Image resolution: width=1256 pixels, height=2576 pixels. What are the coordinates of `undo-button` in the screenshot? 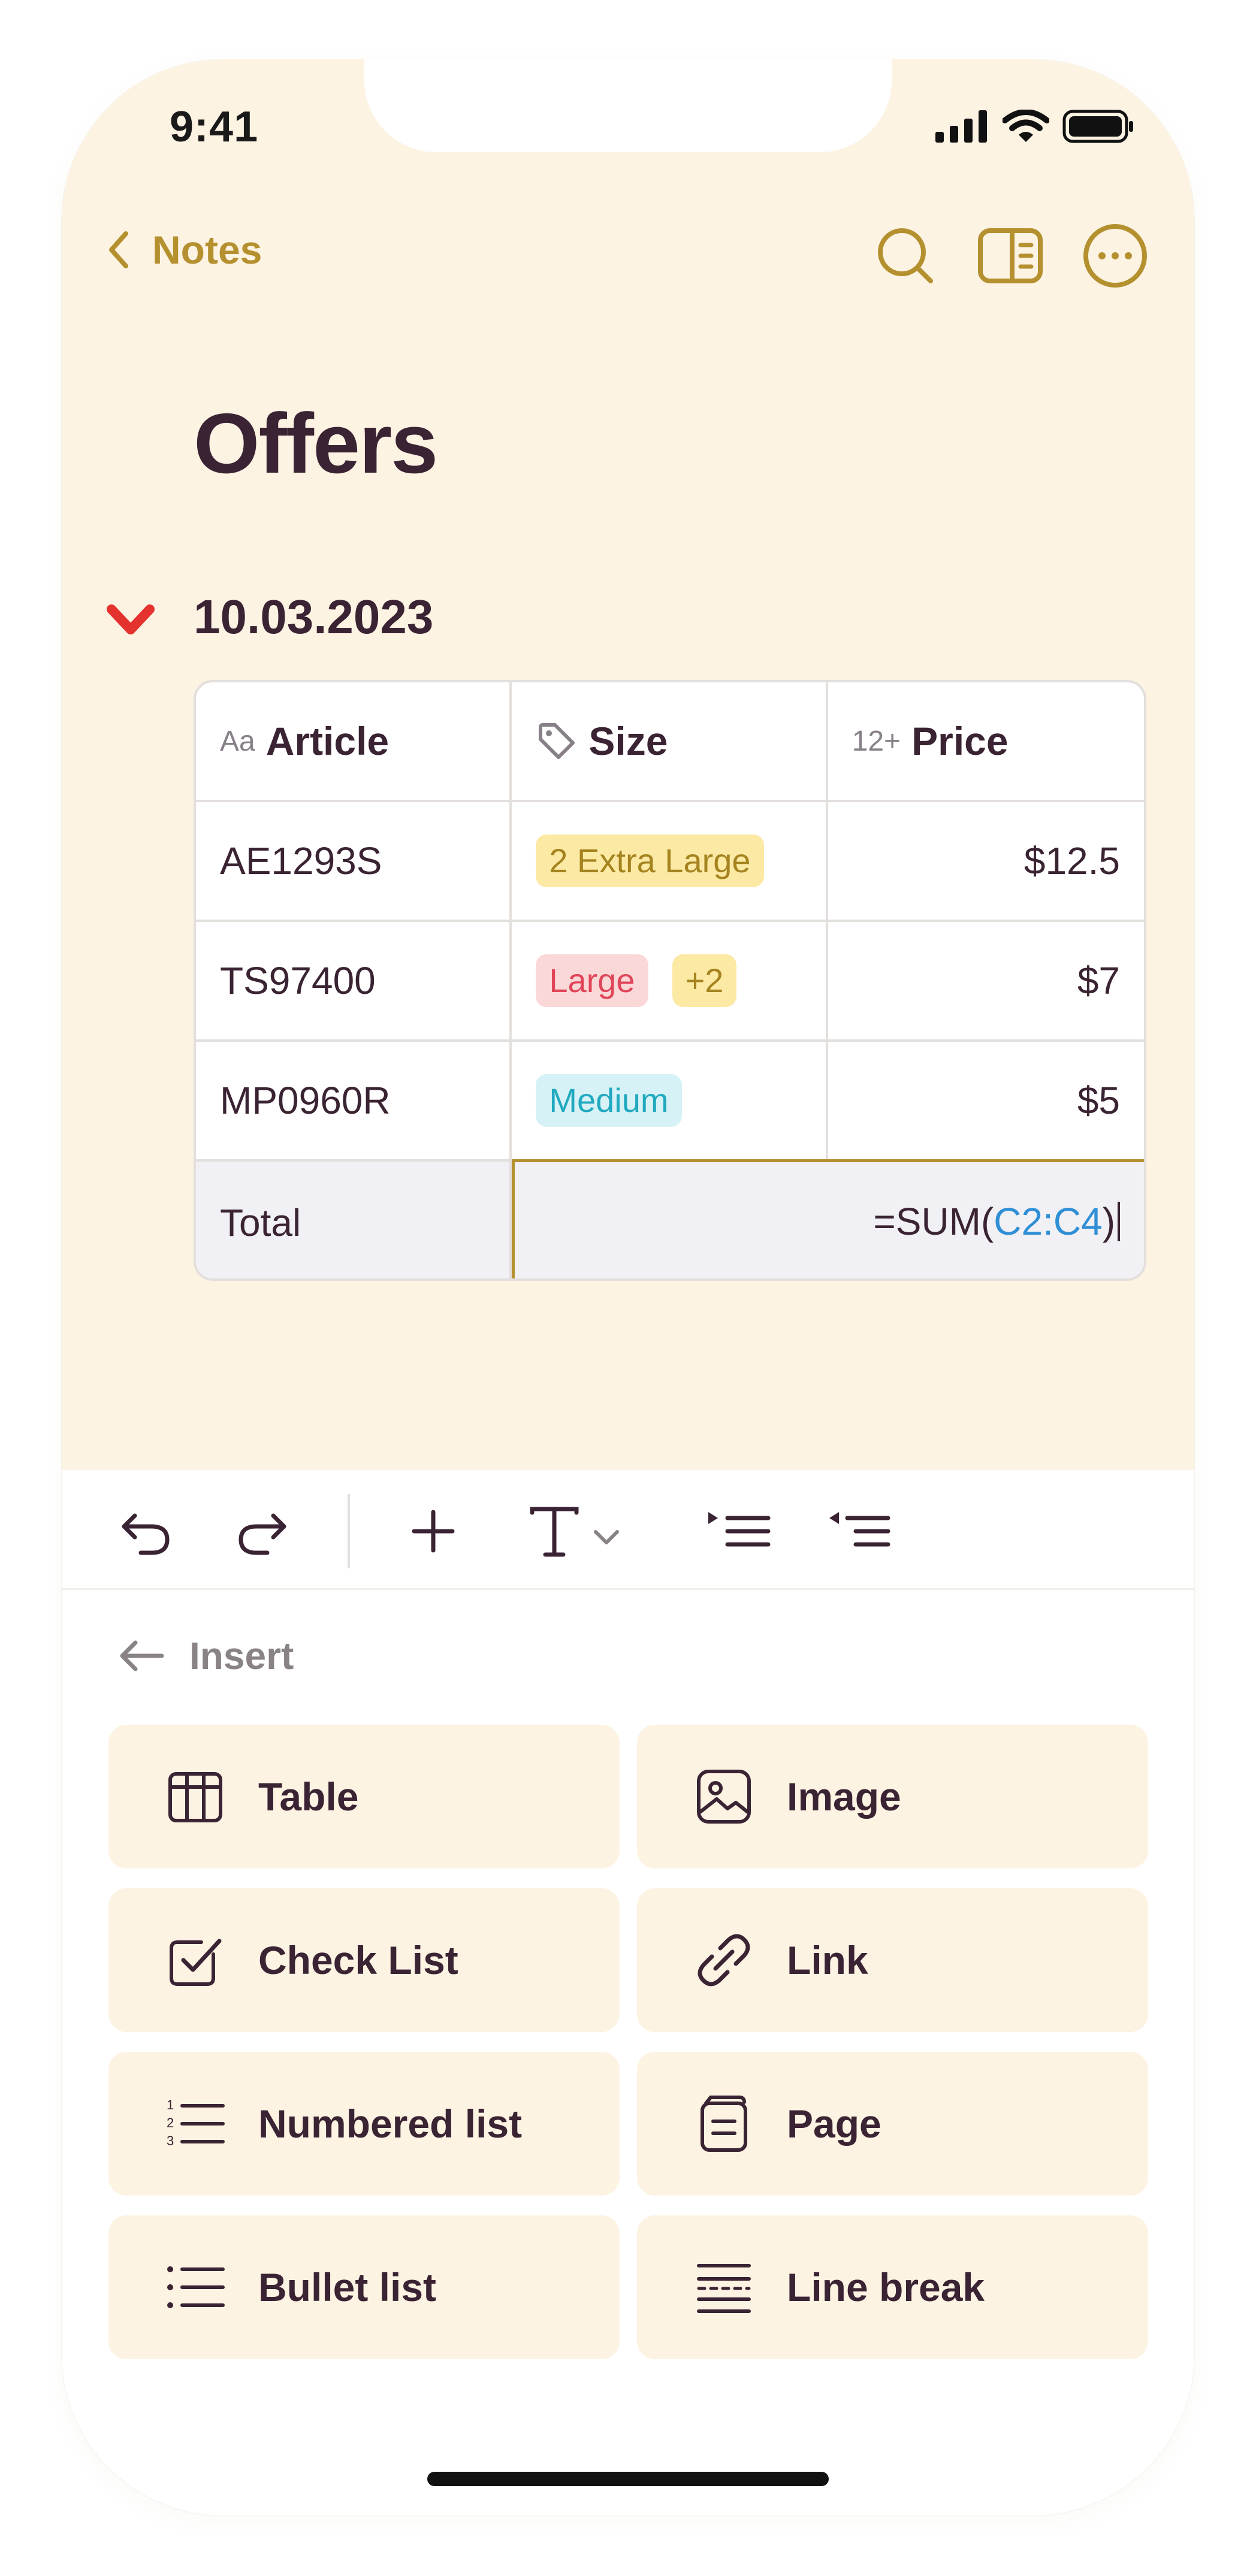 It's located at (146, 1531).